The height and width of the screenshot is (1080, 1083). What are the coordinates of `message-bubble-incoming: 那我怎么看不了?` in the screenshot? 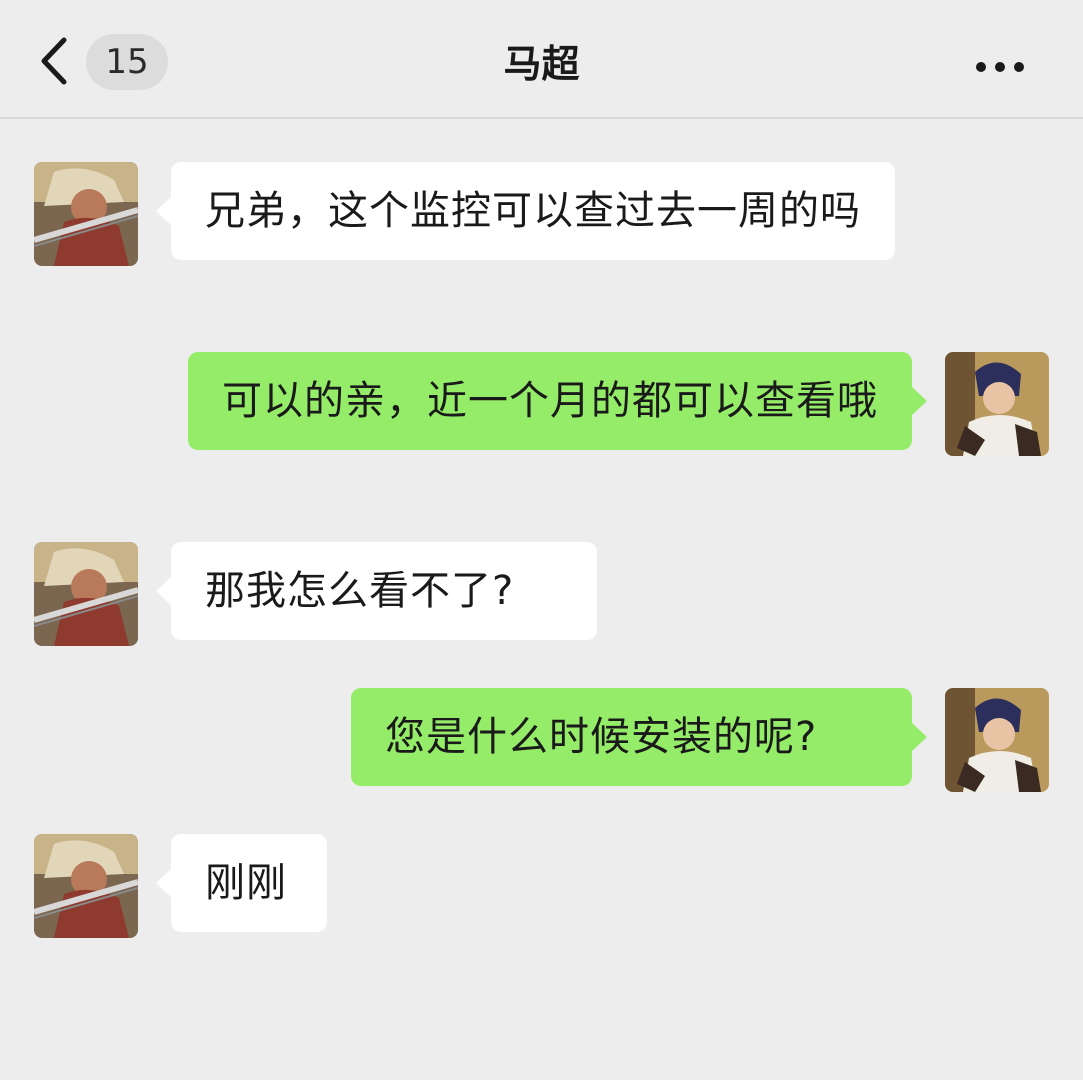 It's located at (376, 591).